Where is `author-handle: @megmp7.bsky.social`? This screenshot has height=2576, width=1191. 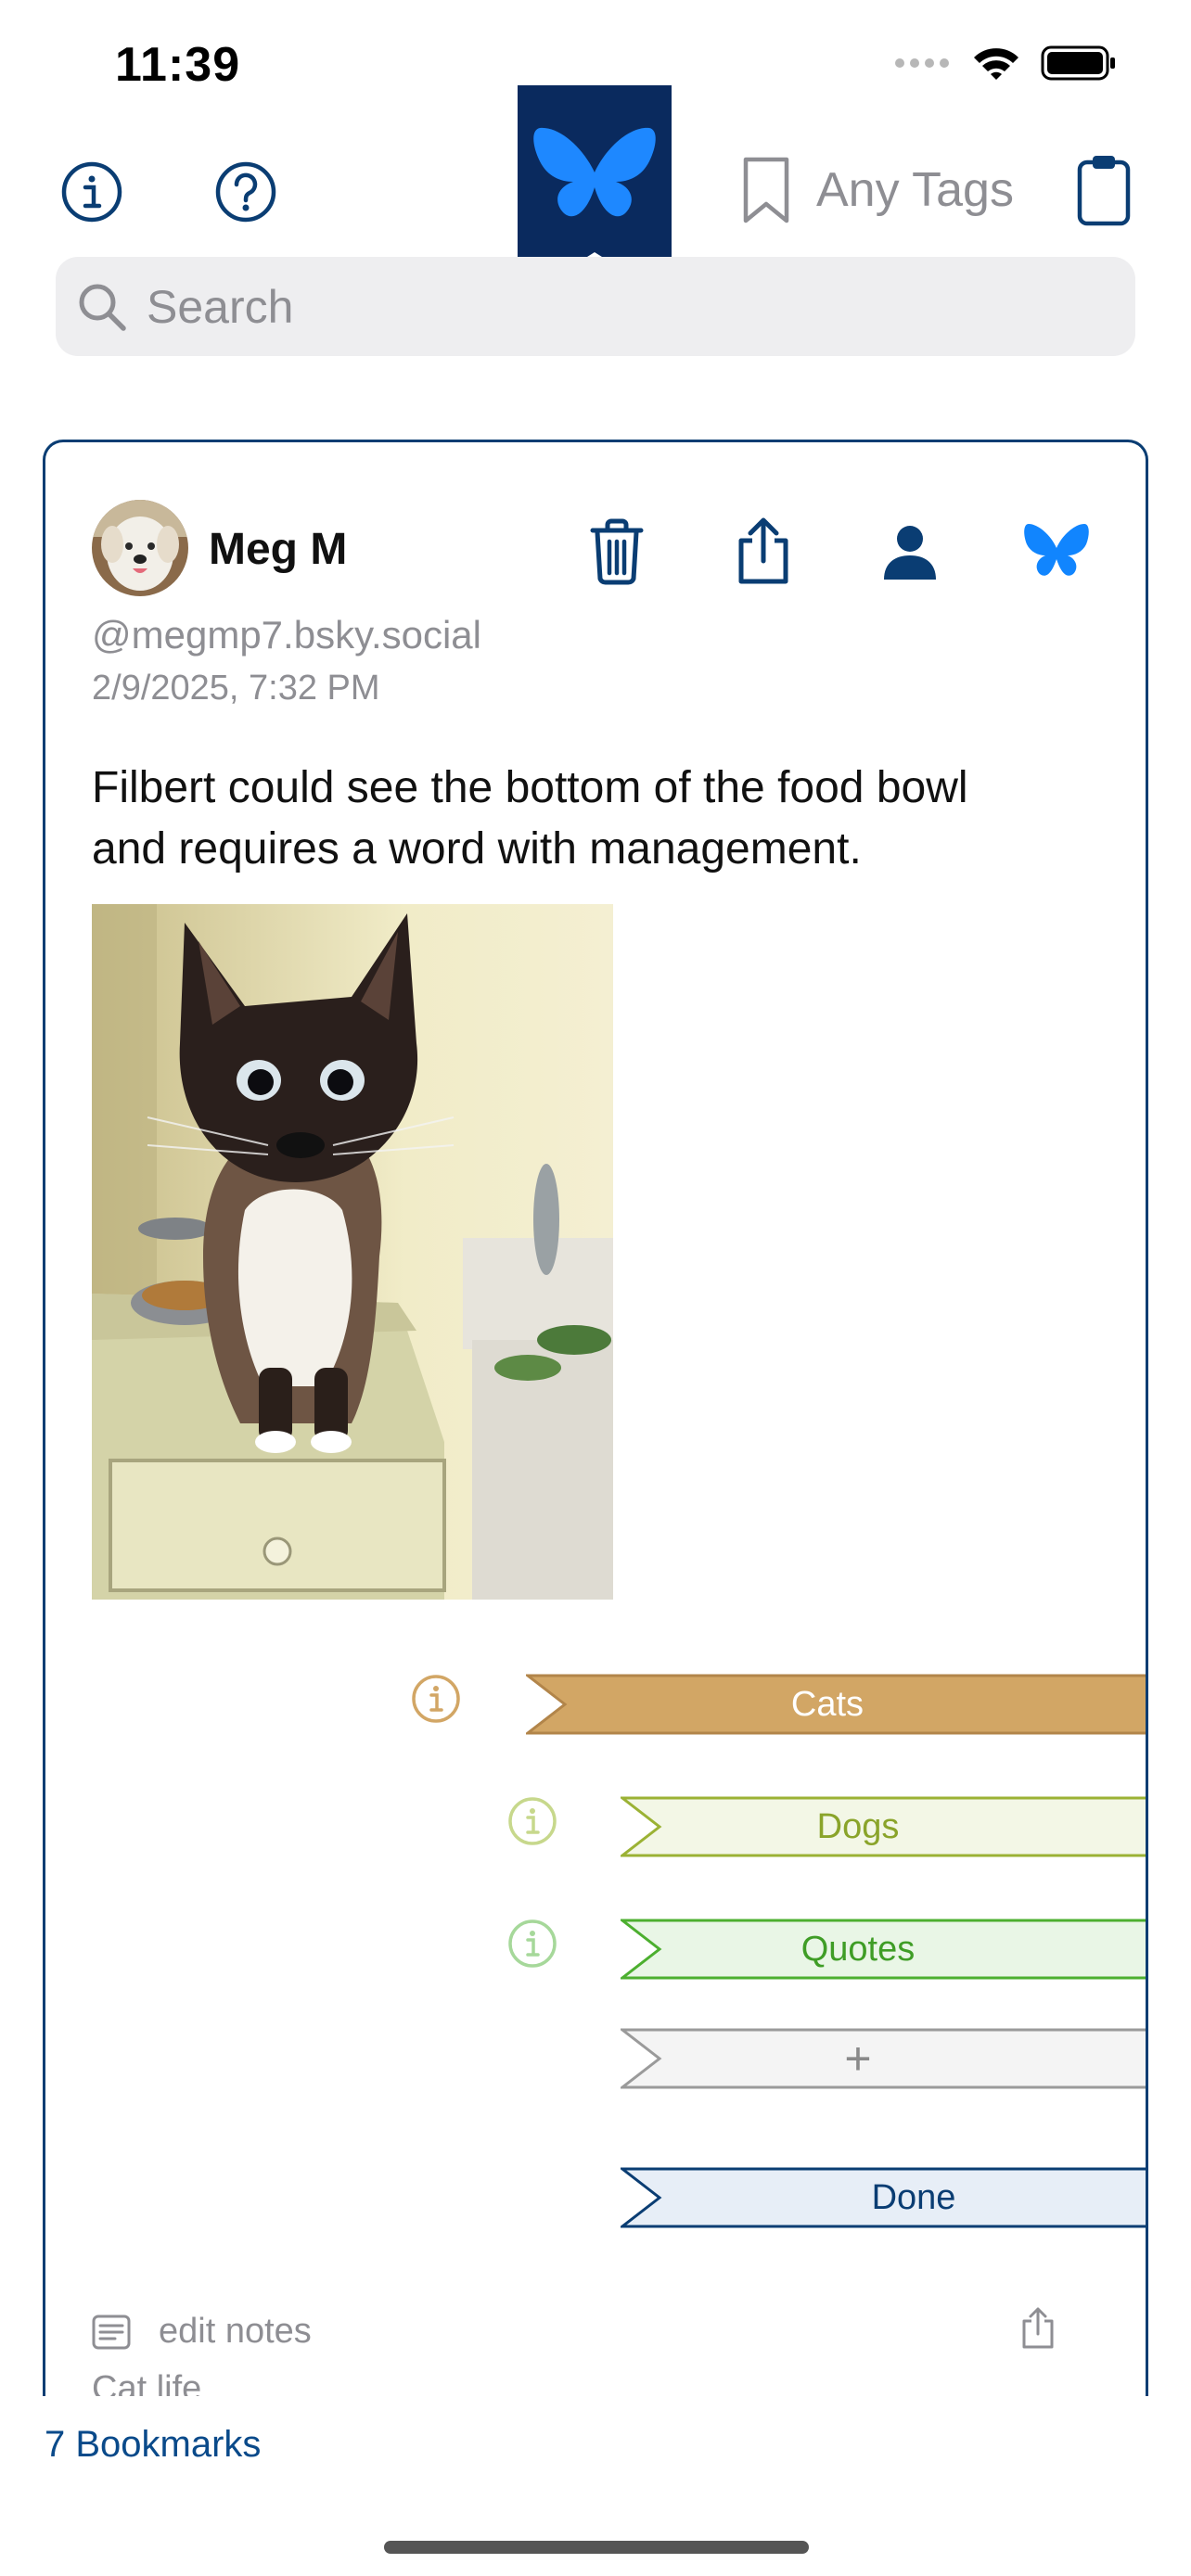 author-handle: @megmp7.bsky.social is located at coordinates (286, 635).